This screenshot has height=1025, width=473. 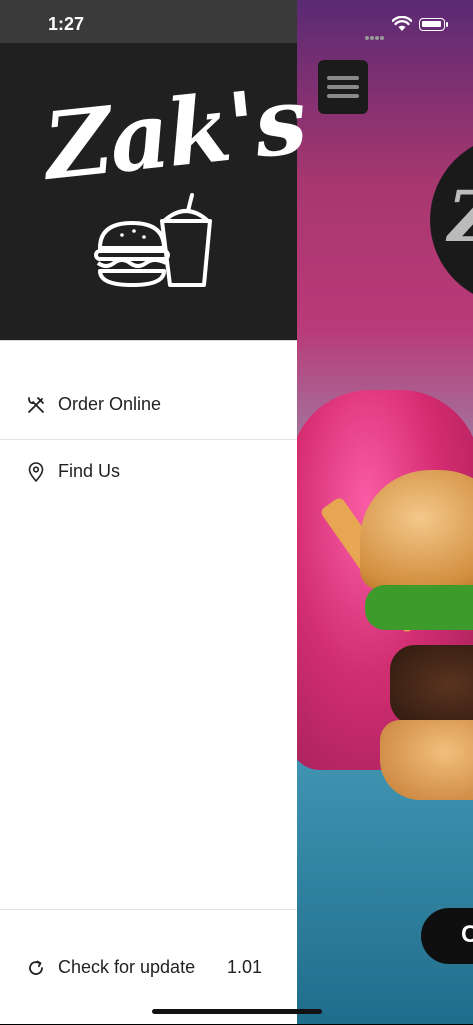 What do you see at coordinates (447, 936) in the screenshot?
I see `background-cta-button: C` at bounding box center [447, 936].